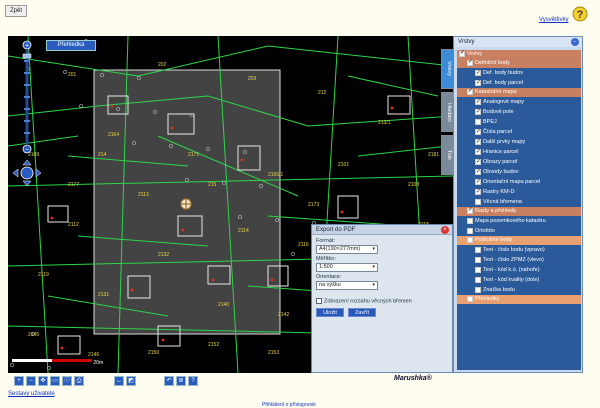 The width and height of the screenshot is (600, 408). What do you see at coordinates (519, 280) in the screenshot?
I see `layer-item: Text - kód kvality (dole)` at bounding box center [519, 280].